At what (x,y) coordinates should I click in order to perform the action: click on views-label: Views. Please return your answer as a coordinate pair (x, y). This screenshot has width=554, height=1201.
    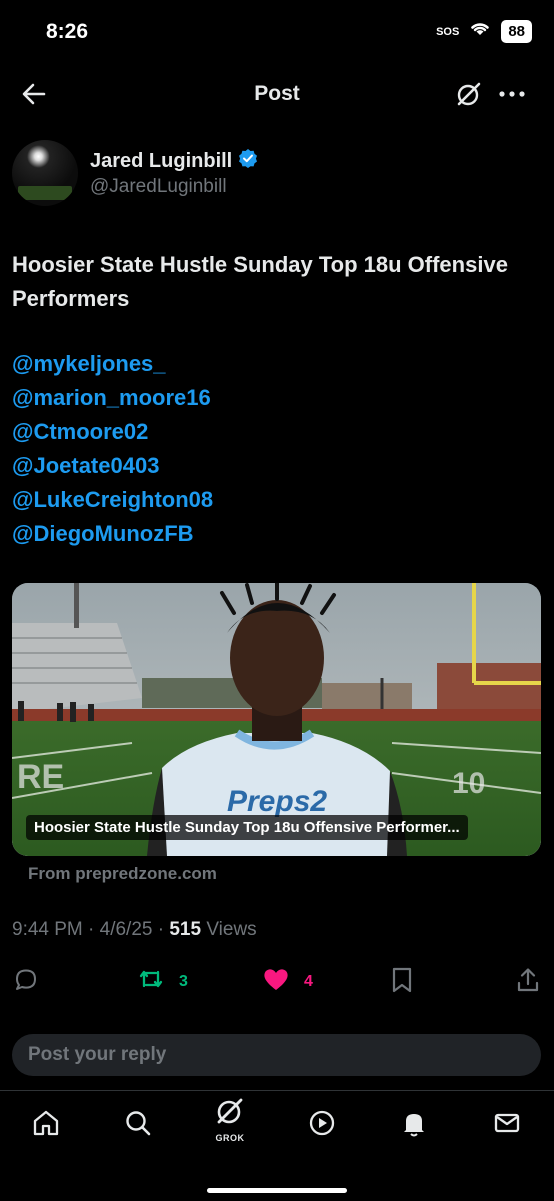
    Looking at the image, I should click on (229, 929).